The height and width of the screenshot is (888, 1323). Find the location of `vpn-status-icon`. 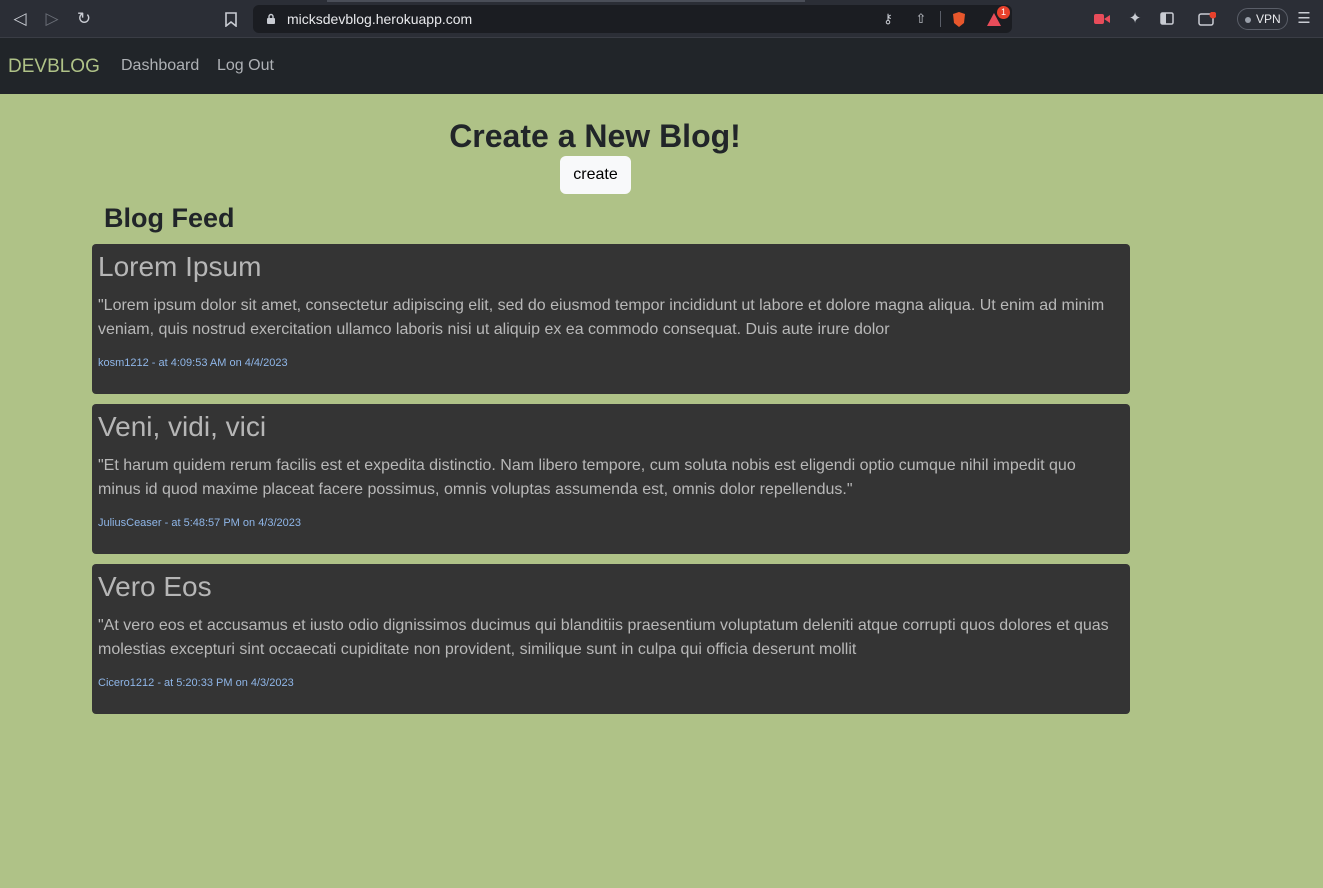

vpn-status-icon is located at coordinates (1248, 20).